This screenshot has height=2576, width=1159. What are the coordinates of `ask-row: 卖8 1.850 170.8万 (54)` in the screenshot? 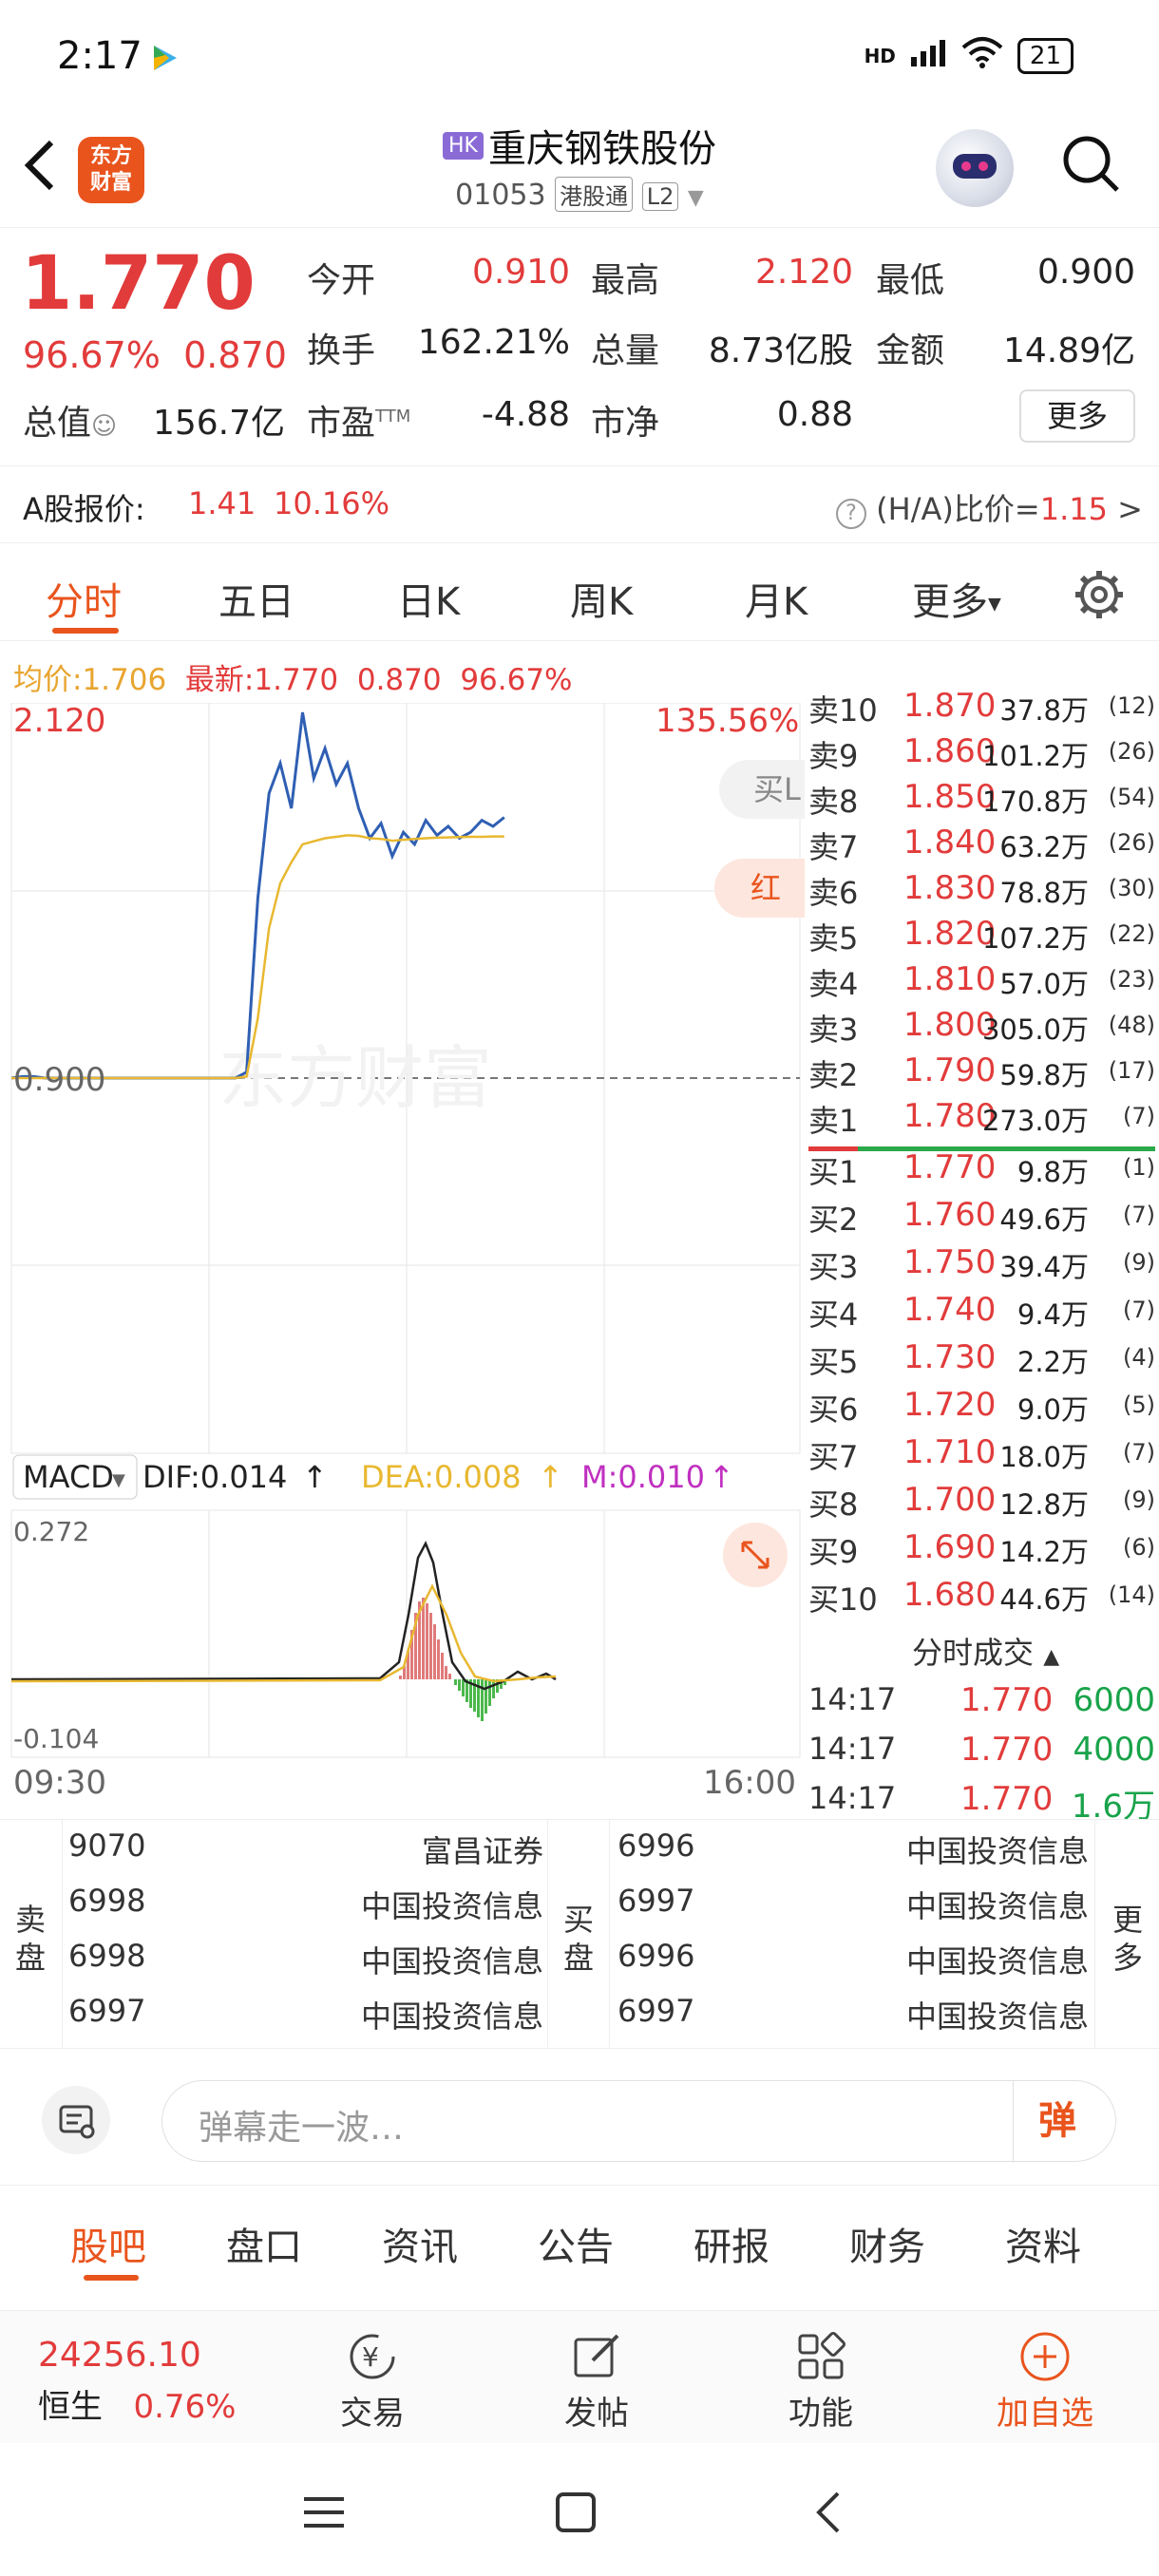 It's located at (981, 801).